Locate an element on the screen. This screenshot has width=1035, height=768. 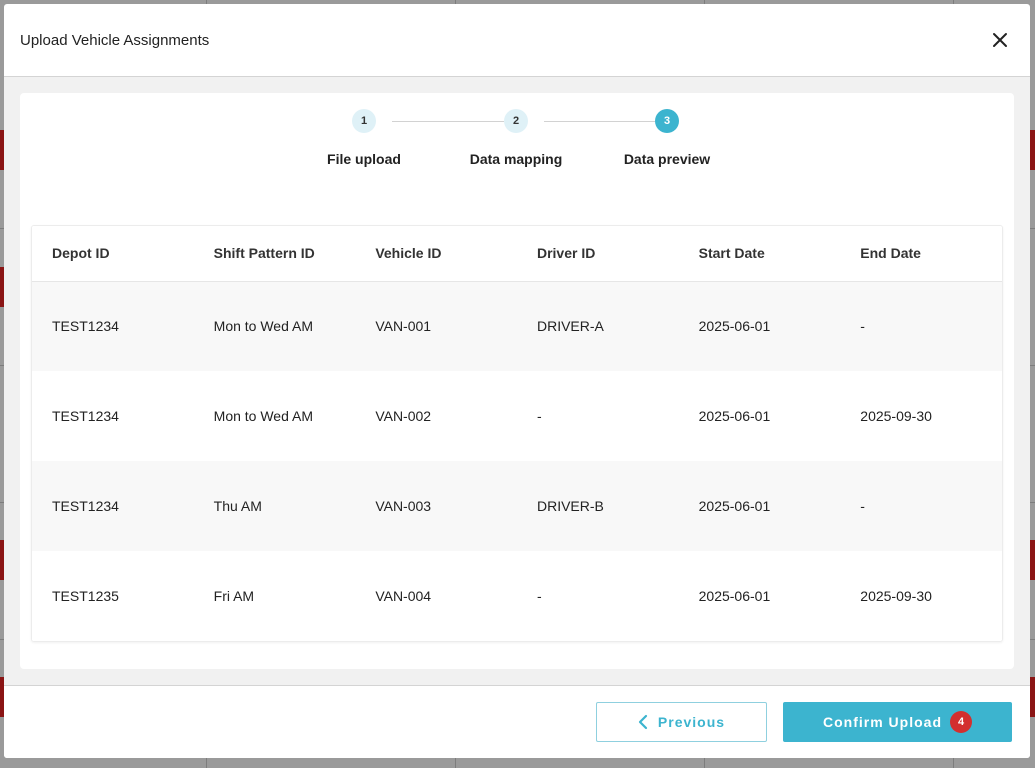
previous-button: Previous is located at coordinates (681, 722).